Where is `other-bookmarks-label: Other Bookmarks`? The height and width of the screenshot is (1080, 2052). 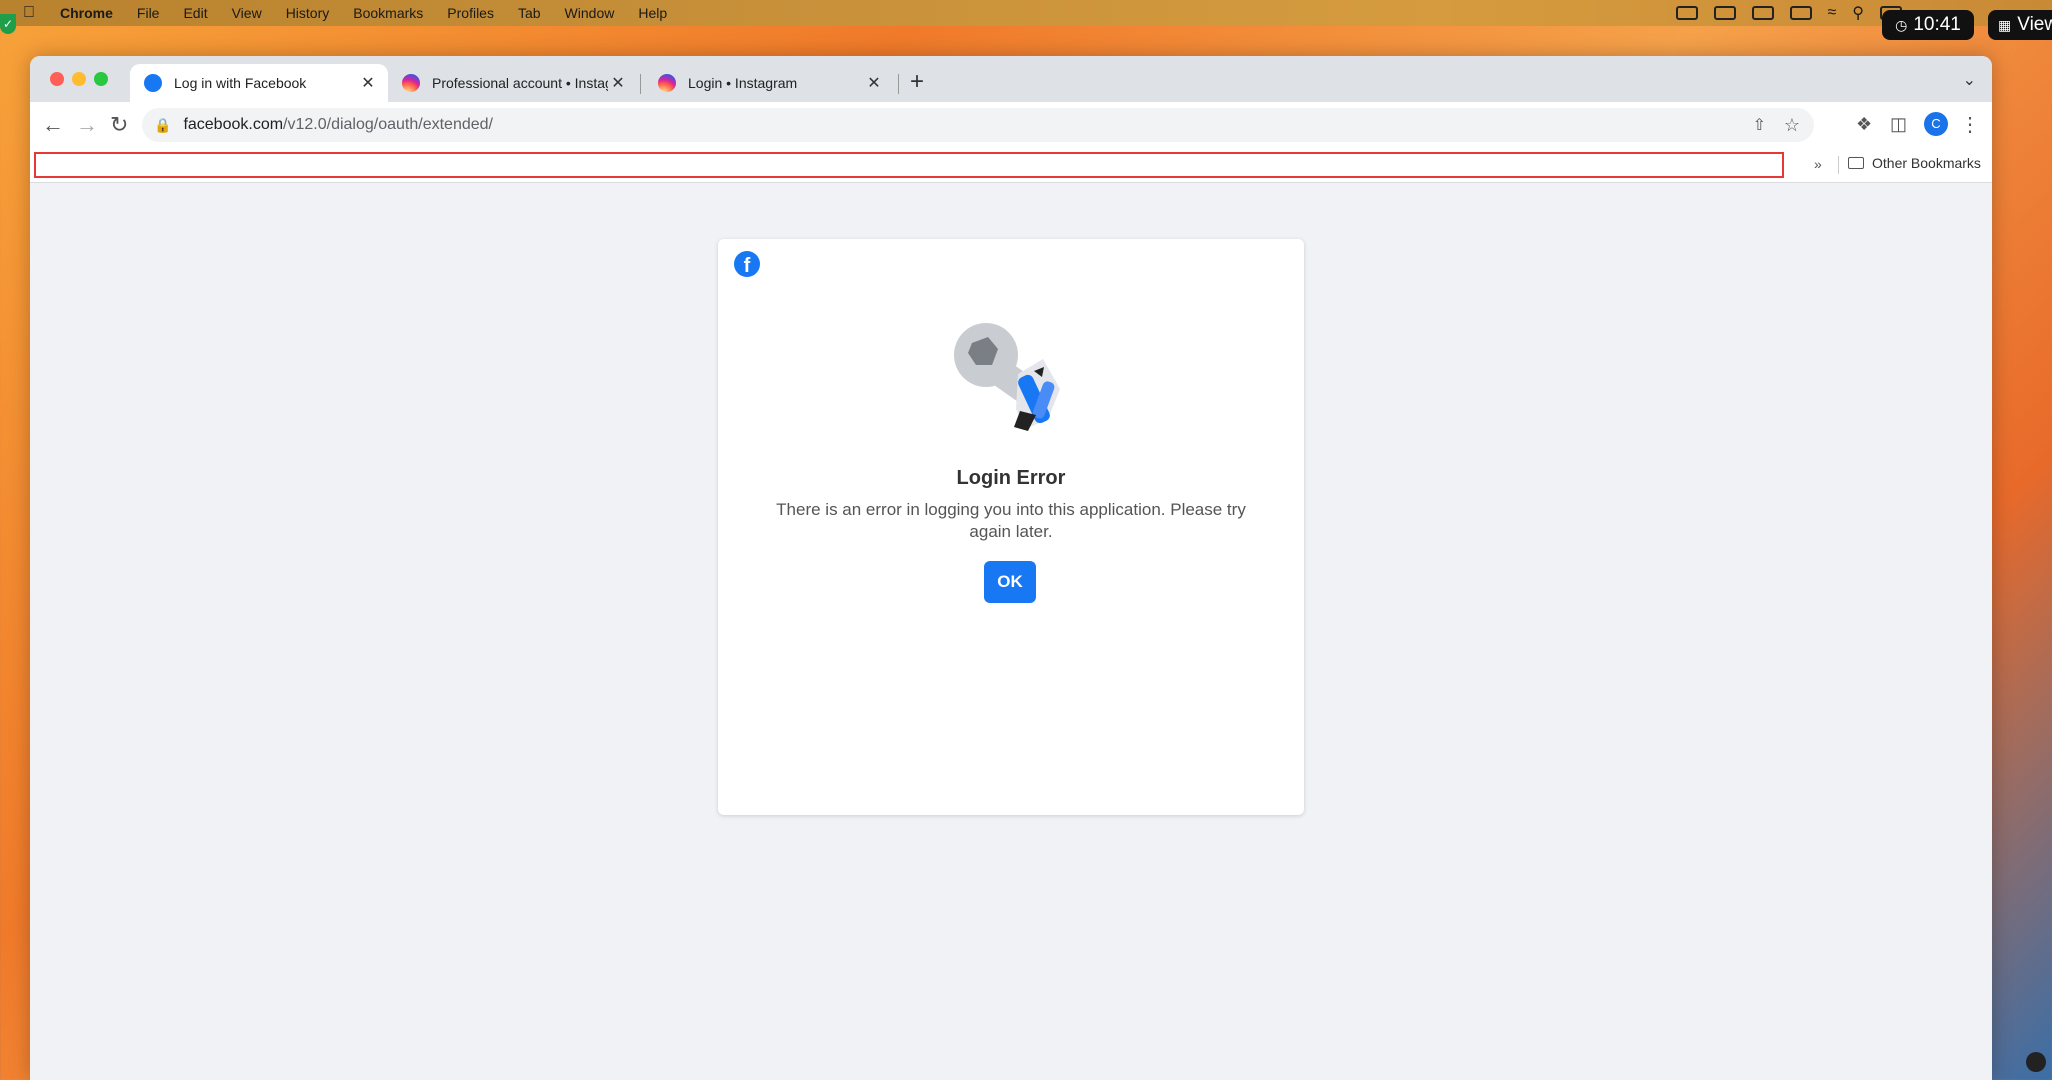
other-bookmarks-label: Other Bookmarks is located at coordinates (1926, 163).